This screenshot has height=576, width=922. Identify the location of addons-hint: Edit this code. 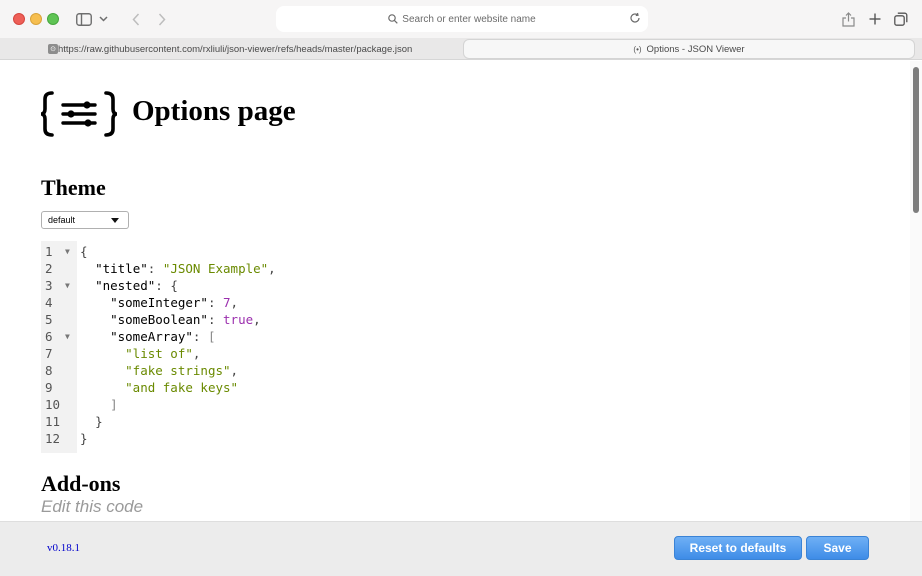
(92, 506).